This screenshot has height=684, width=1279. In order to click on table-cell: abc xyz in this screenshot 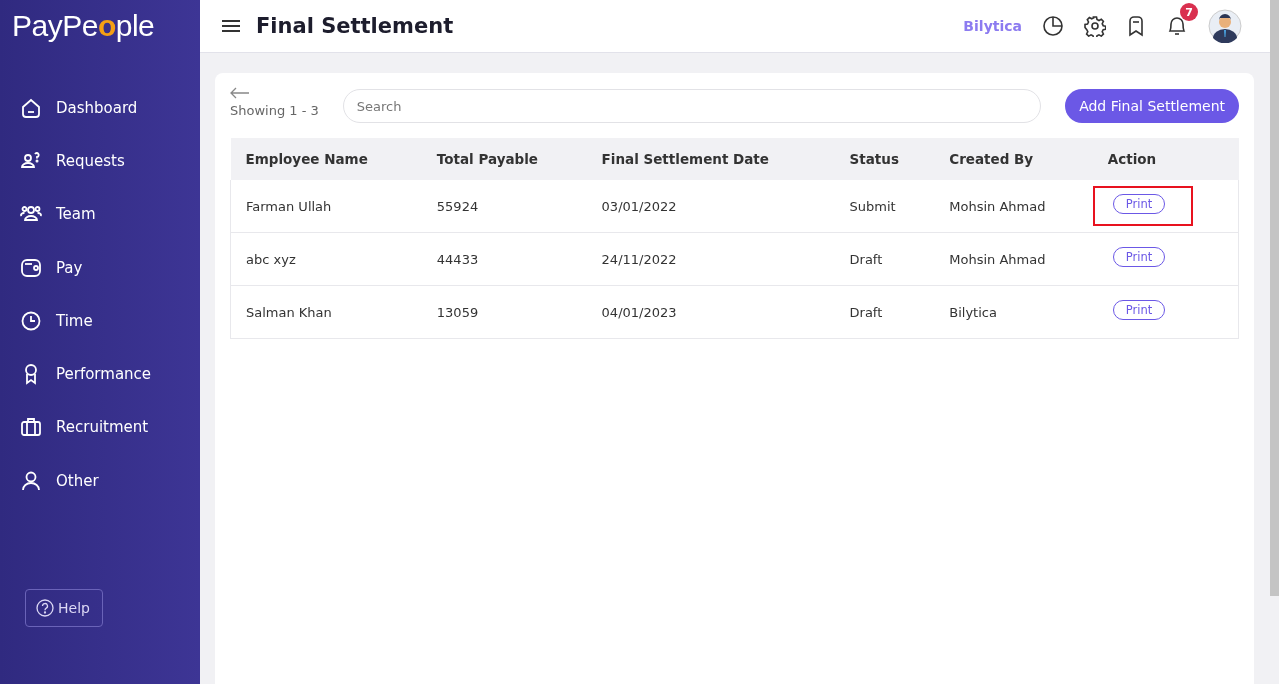, I will do `click(326, 259)`.